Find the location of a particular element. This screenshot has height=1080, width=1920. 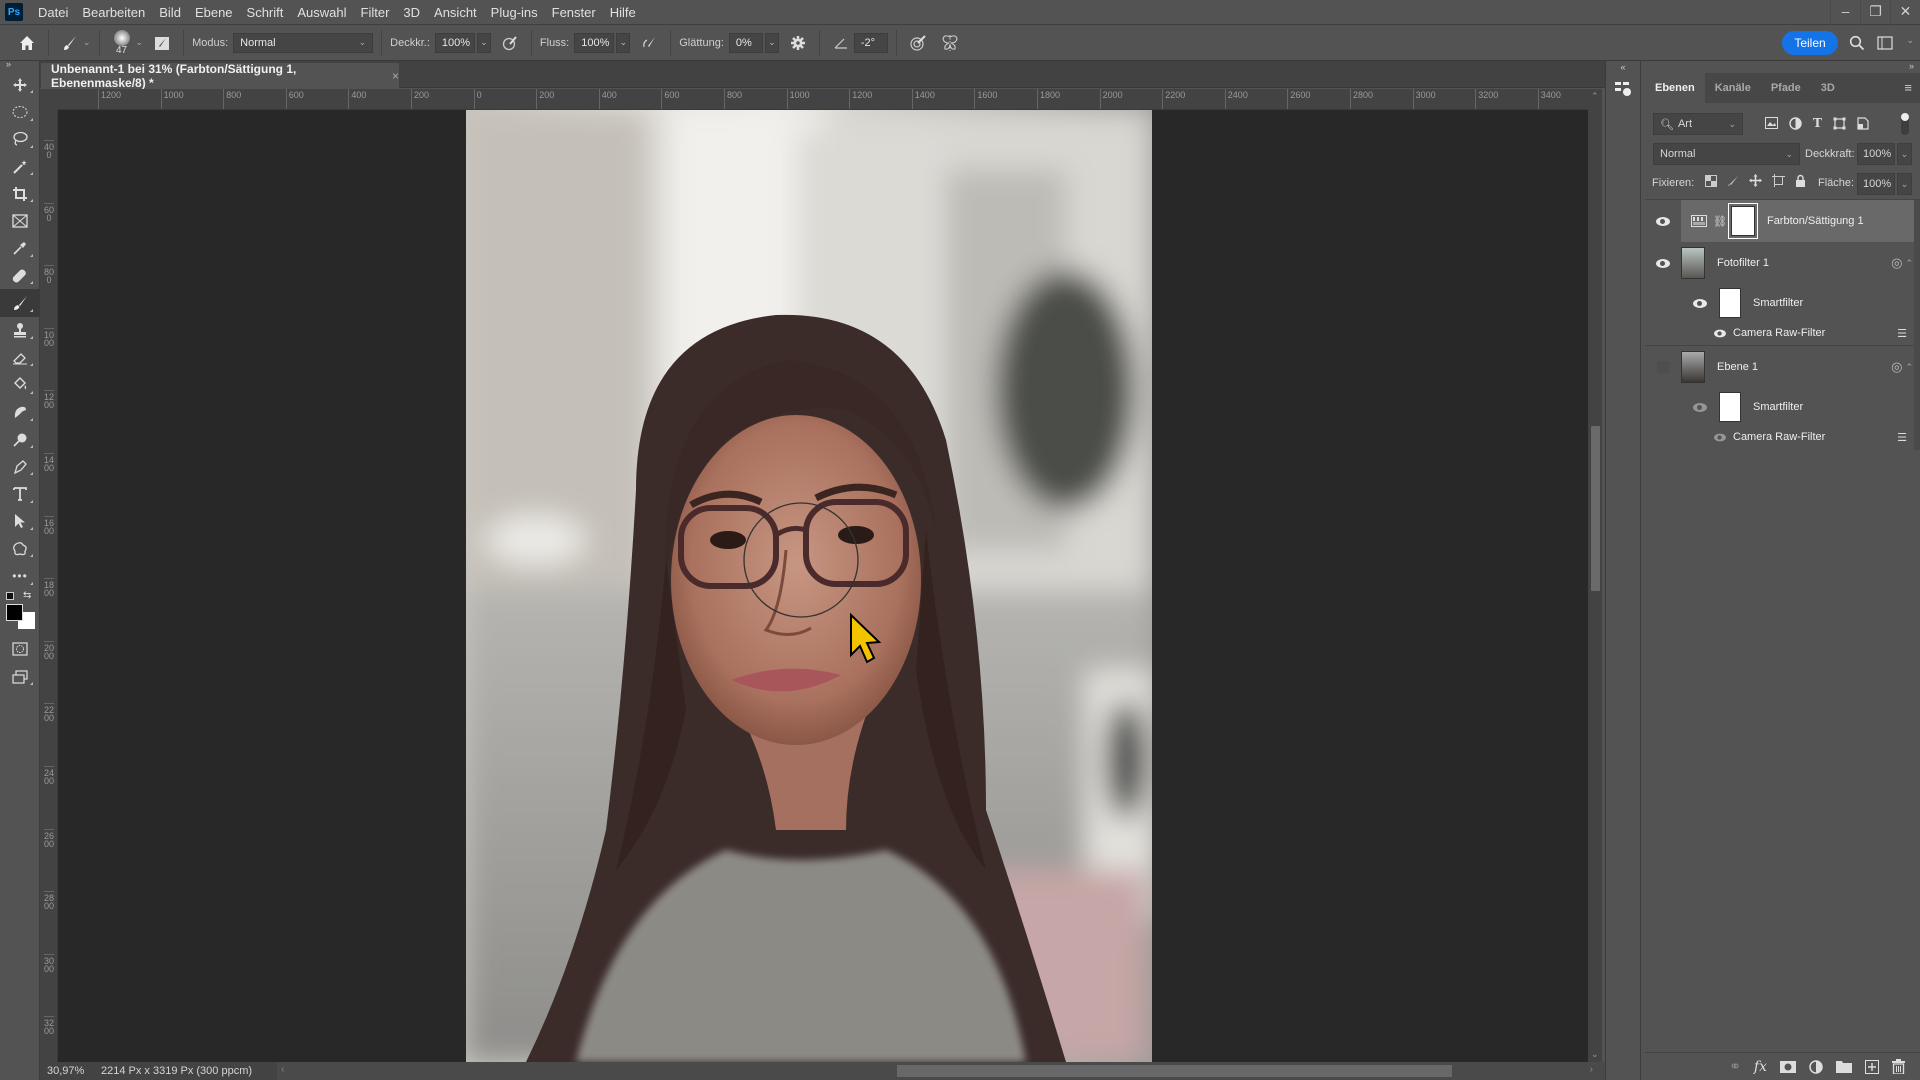

menu-ansicht: Ansicht is located at coordinates (455, 12).